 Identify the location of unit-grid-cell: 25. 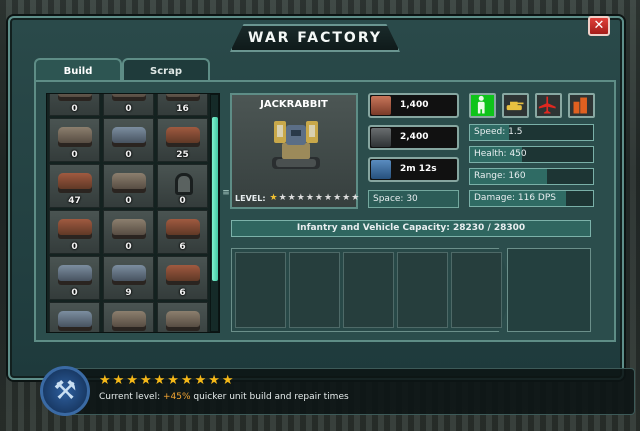
(182, 140).